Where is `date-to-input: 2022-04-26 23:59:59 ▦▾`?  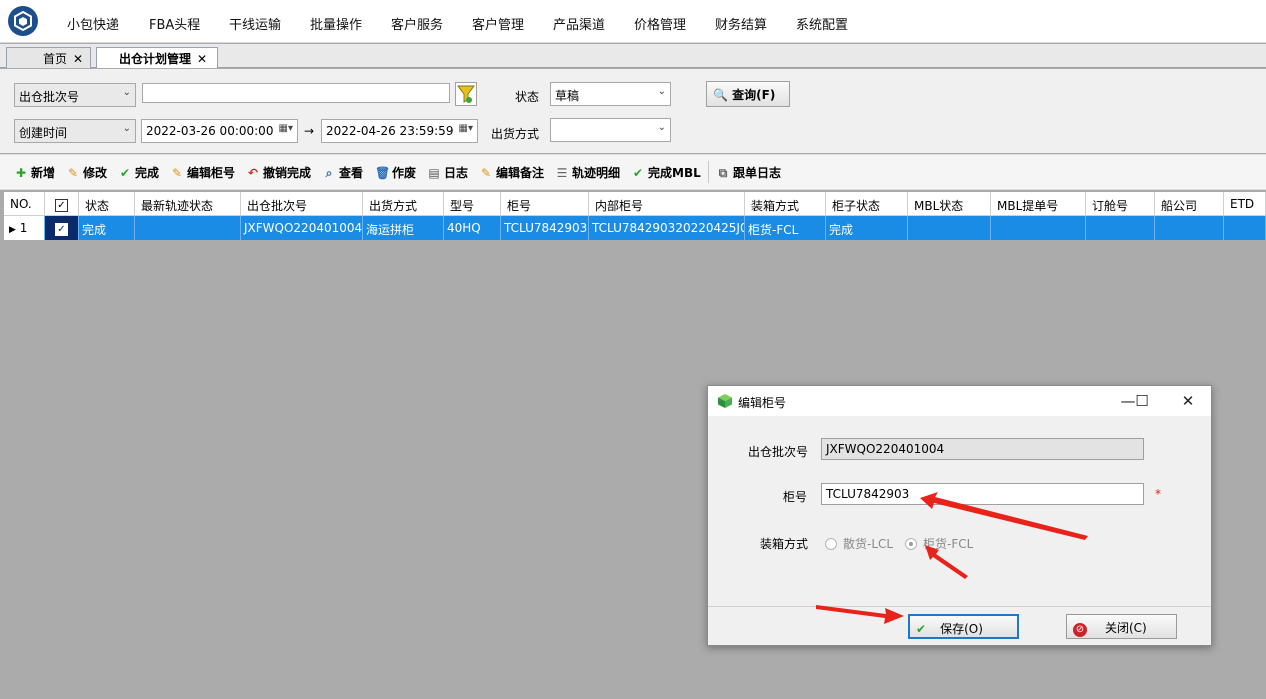 date-to-input: 2022-04-26 23:59:59 ▦▾ is located at coordinates (399, 131).